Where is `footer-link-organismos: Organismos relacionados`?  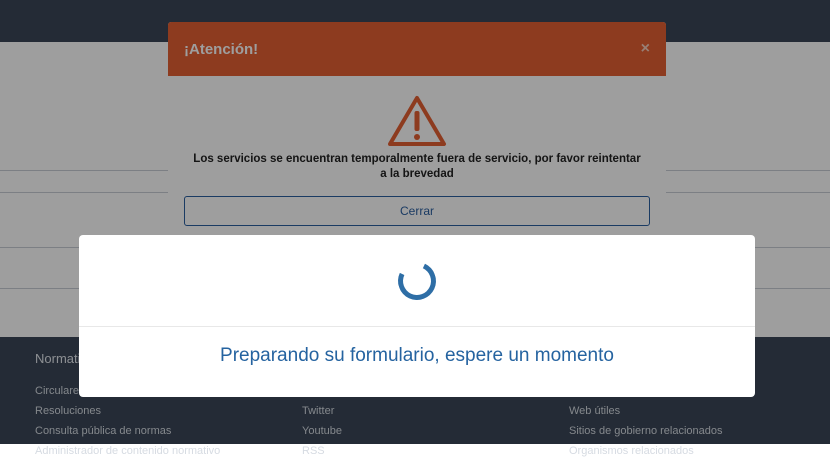
footer-link-organismos: Organismos relacionados is located at coordinates (646, 451).